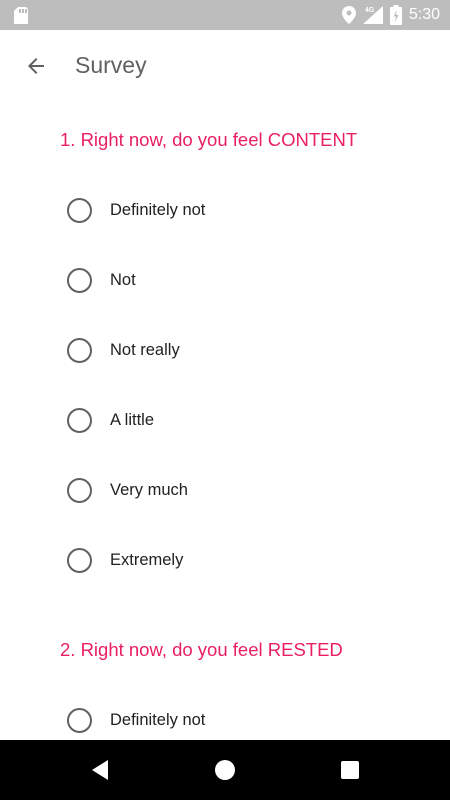 The height and width of the screenshot is (800, 450). What do you see at coordinates (240, 560) in the screenshot?
I see `radio-option-extremely: Extremely` at bounding box center [240, 560].